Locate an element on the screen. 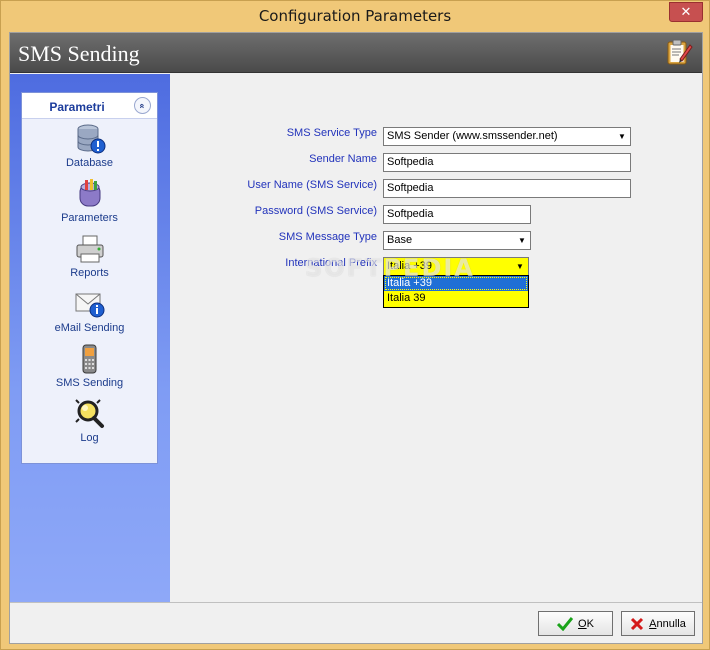  cancel-button: Annulla is located at coordinates (658, 623).